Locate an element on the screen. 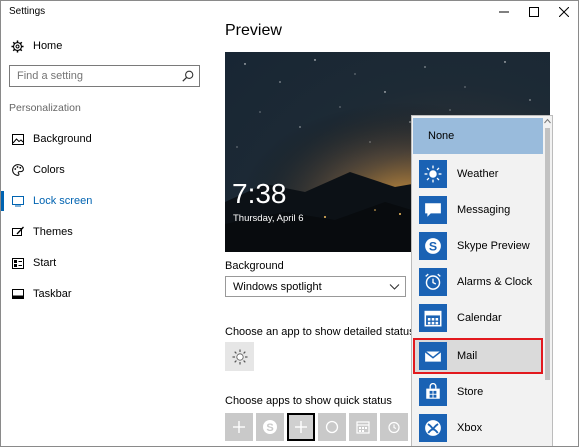  calendar-tile is located at coordinates (433, 318).